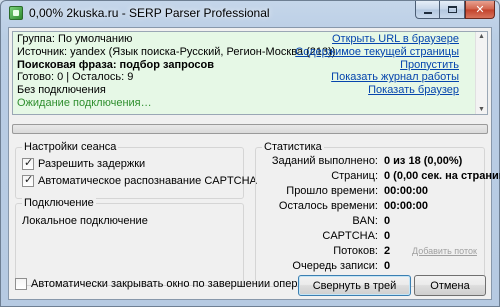 This screenshot has height=307, width=500. I want to click on stat-value: 0 из 18 (0,00%), so click(423, 161).